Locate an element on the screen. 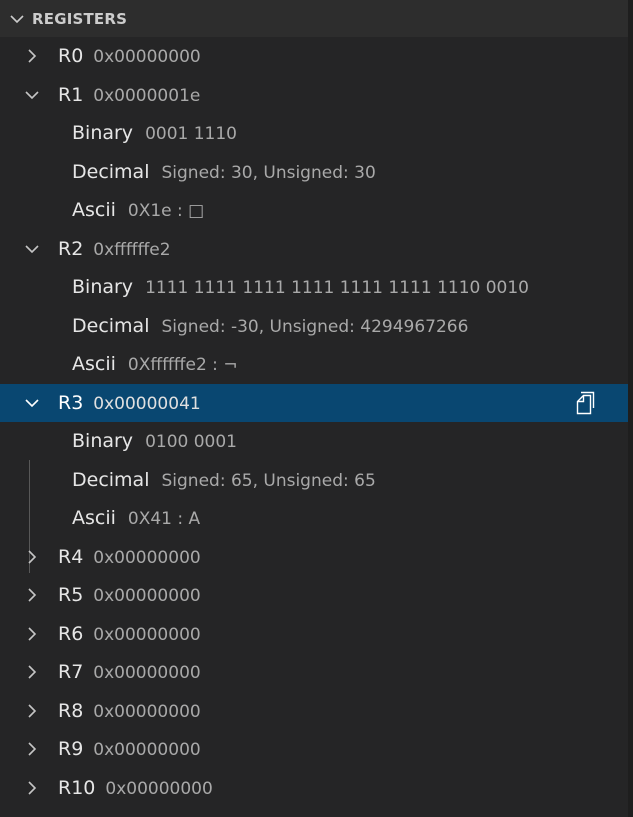  register-detail-decimal: Decimal Signed: 30, Unsigned: 30 is located at coordinates (314, 172).